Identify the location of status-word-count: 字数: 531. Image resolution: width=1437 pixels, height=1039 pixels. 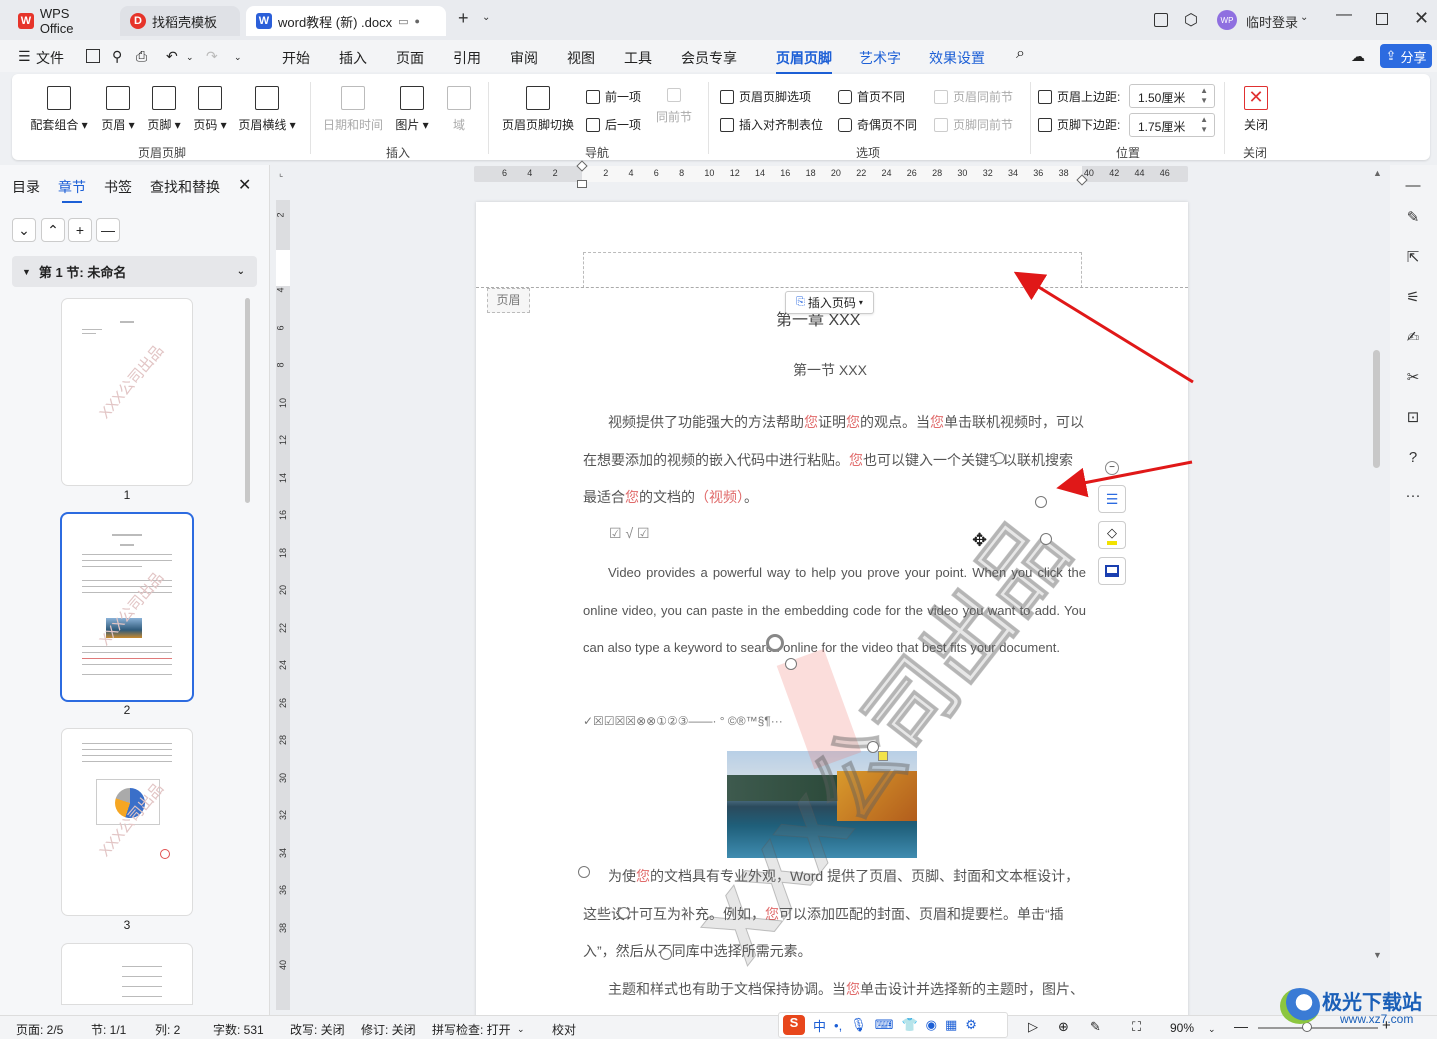
(238, 1029).